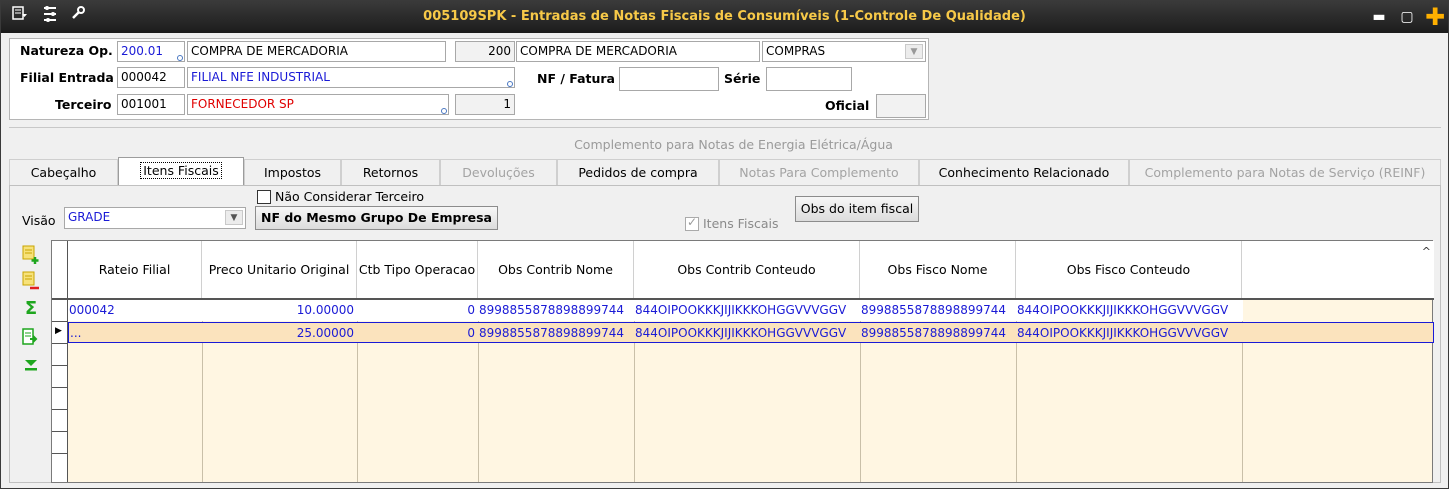 This screenshot has width=1449, height=489. Describe the element at coordinates (63, 172) in the screenshot. I see `tab-cabecalho: Cabeçalho` at that location.